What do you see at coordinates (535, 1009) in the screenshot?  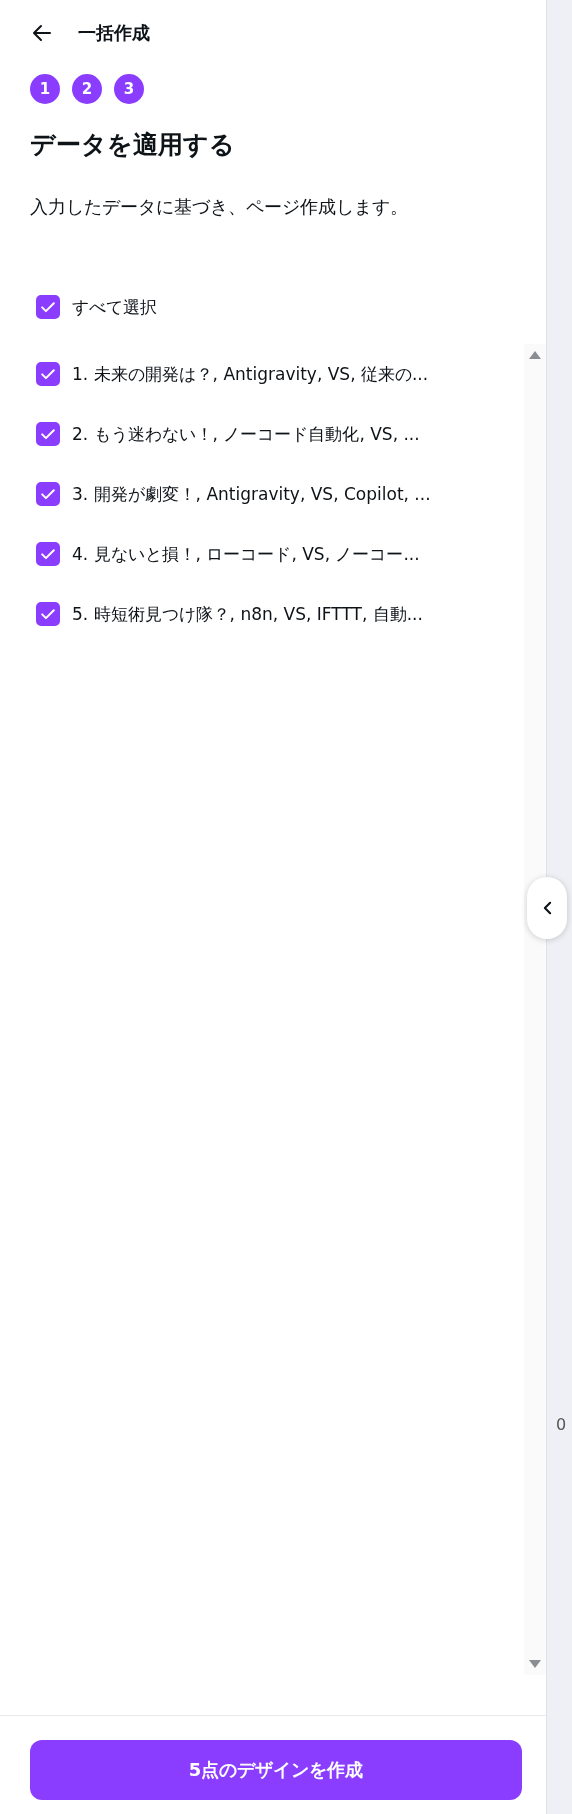 I see `scrollbar` at bounding box center [535, 1009].